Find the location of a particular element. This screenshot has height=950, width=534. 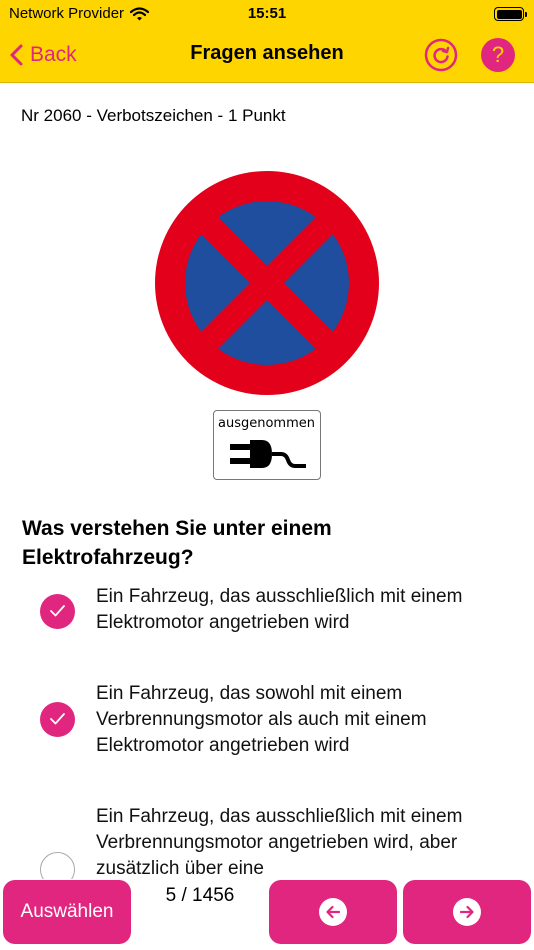

help-button: ? is located at coordinates (498, 55).